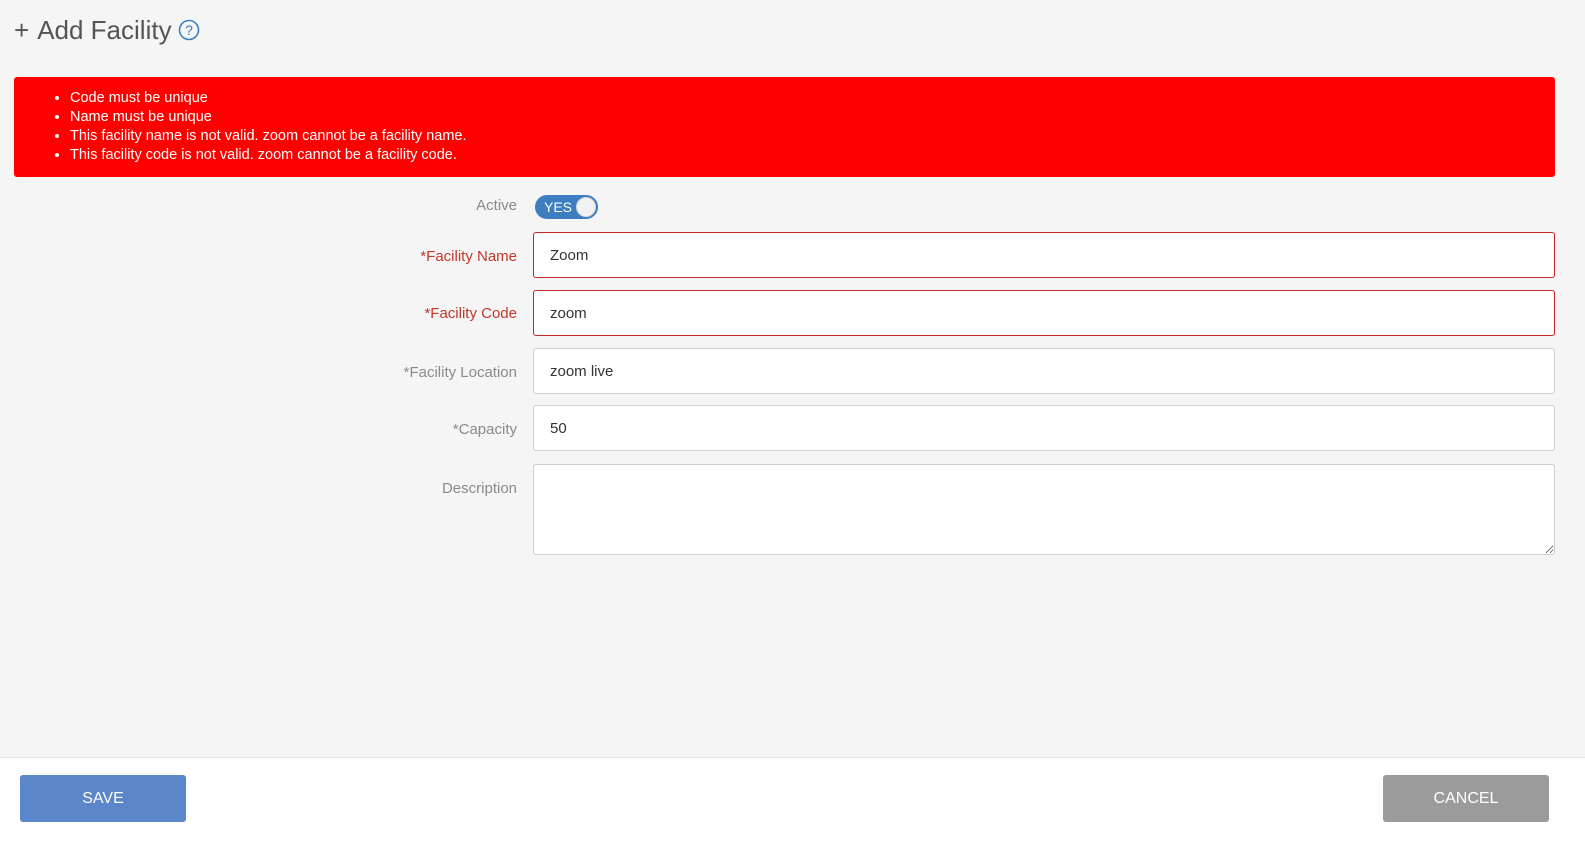 This screenshot has height=844, width=1585. Describe the element at coordinates (470, 313) in the screenshot. I see `facility-code-label: *Facility Code` at that location.